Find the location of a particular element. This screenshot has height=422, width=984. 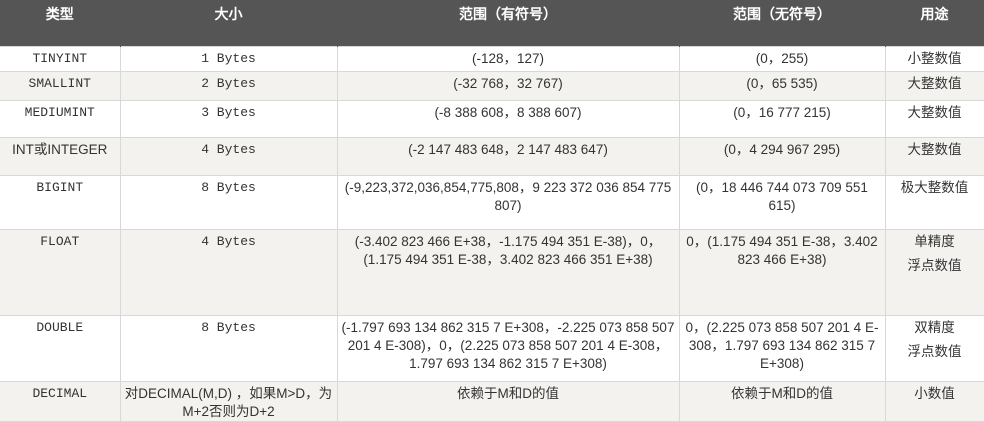

type-cell: TINYINT is located at coordinates (60, 59).